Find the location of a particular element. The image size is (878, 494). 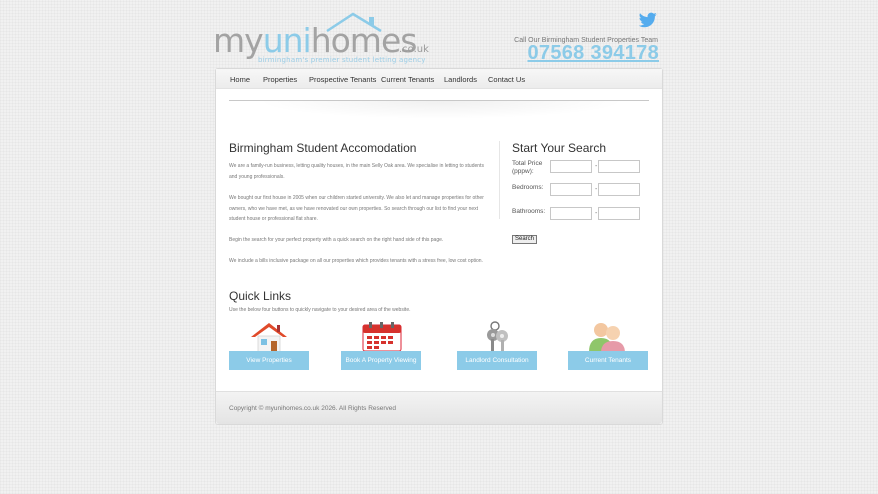

nav-item-properties: Properties is located at coordinates (280, 79).